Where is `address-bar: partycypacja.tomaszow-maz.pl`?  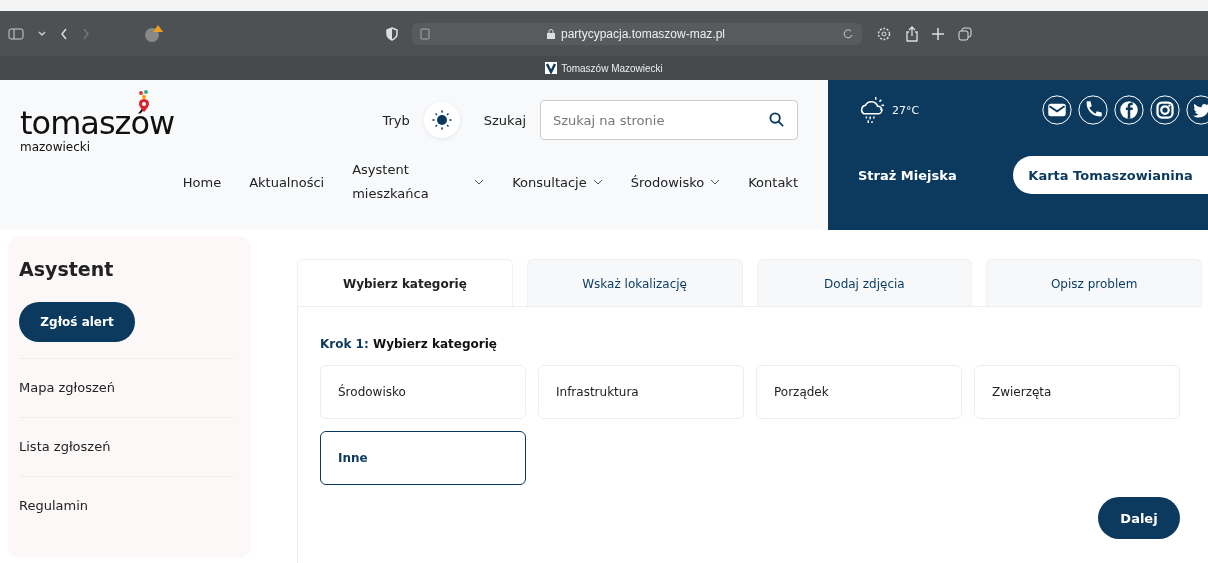
address-bar: partycypacja.tomaszow-maz.pl is located at coordinates (637, 34).